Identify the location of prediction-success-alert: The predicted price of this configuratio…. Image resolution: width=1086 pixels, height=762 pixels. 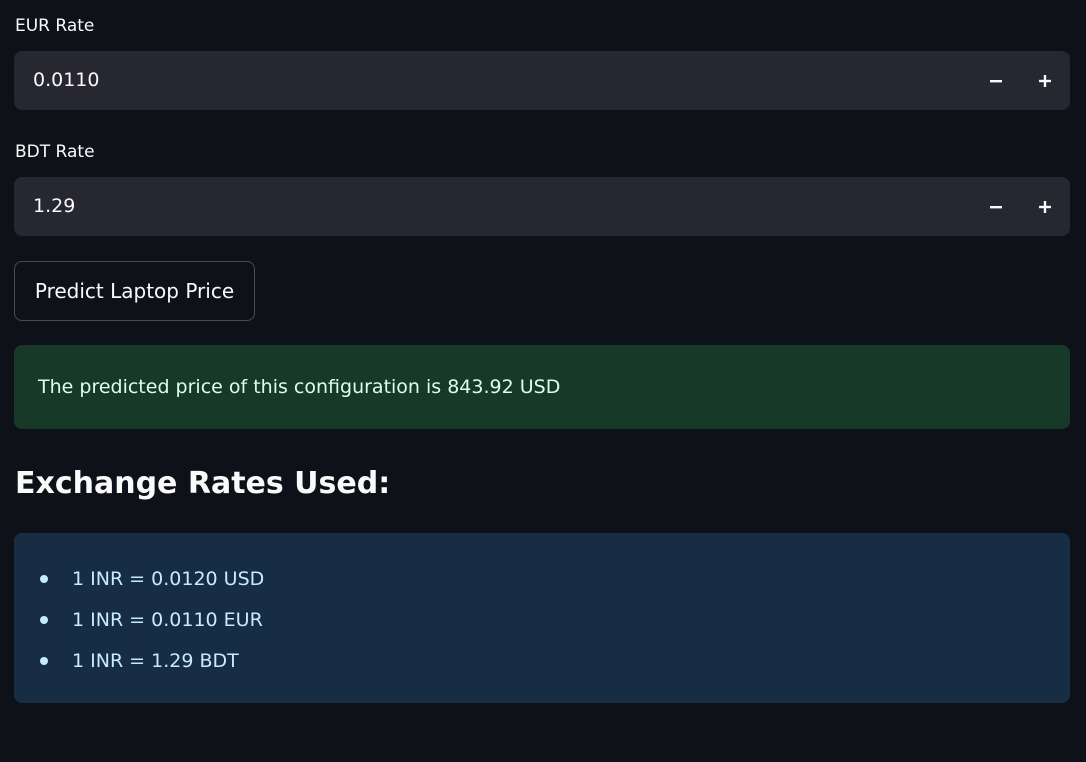
(542, 387).